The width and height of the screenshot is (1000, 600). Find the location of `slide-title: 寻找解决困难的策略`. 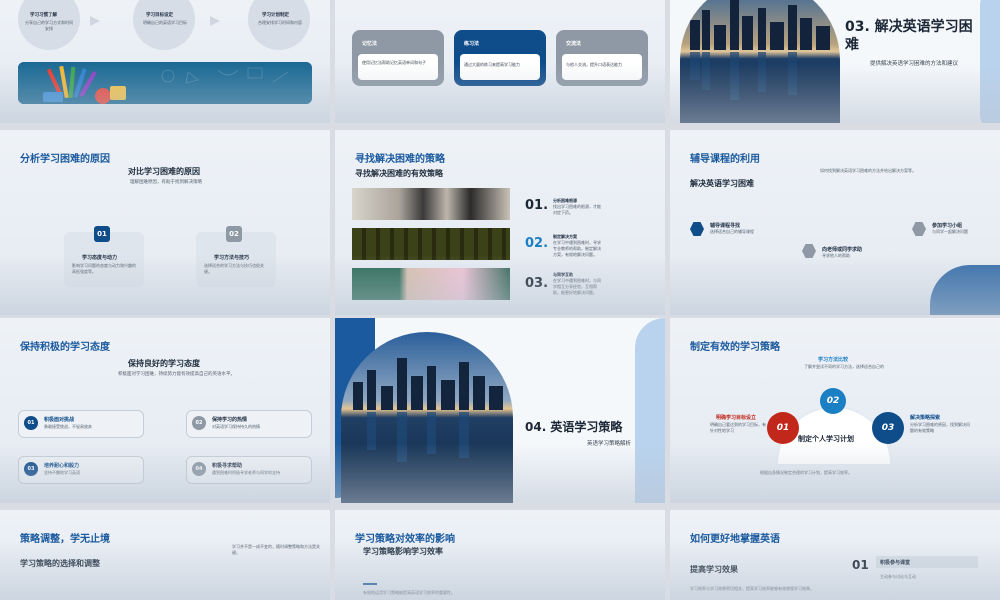

slide-title: 寻找解决困难的策略 is located at coordinates (400, 159).